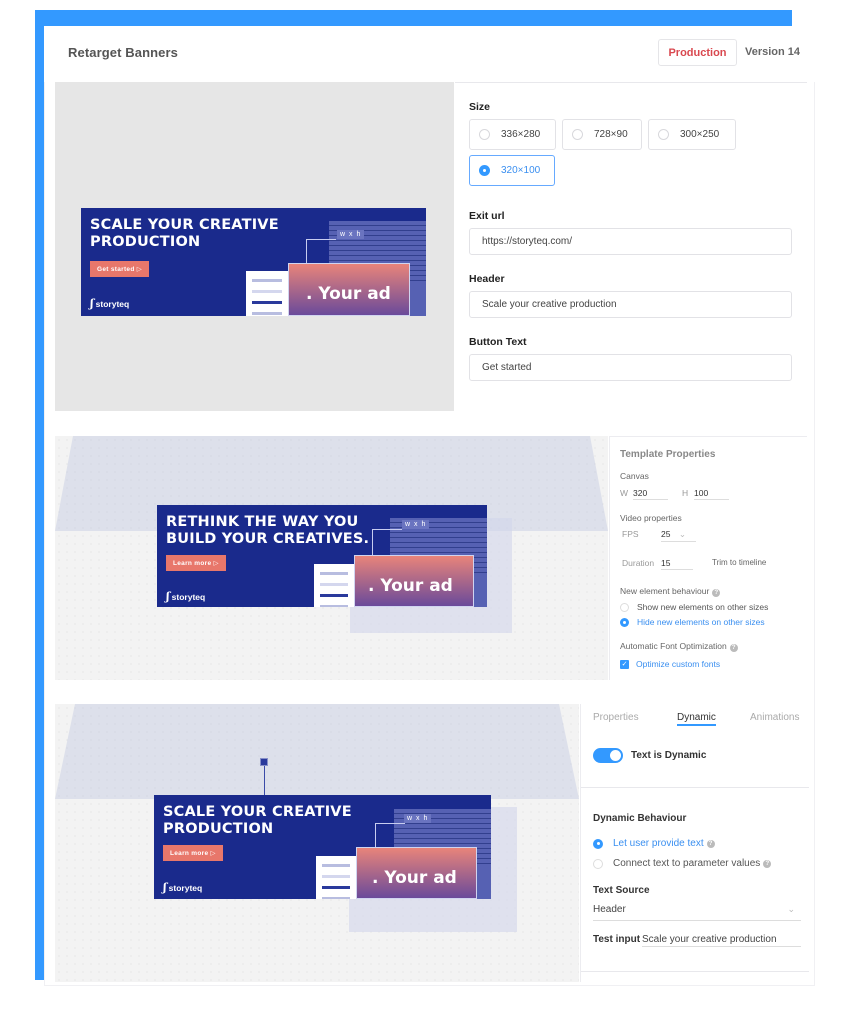 Image resolution: width=854 pixels, height=1024 pixels. What do you see at coordinates (697, 52) in the screenshot?
I see `production-button: Production` at bounding box center [697, 52].